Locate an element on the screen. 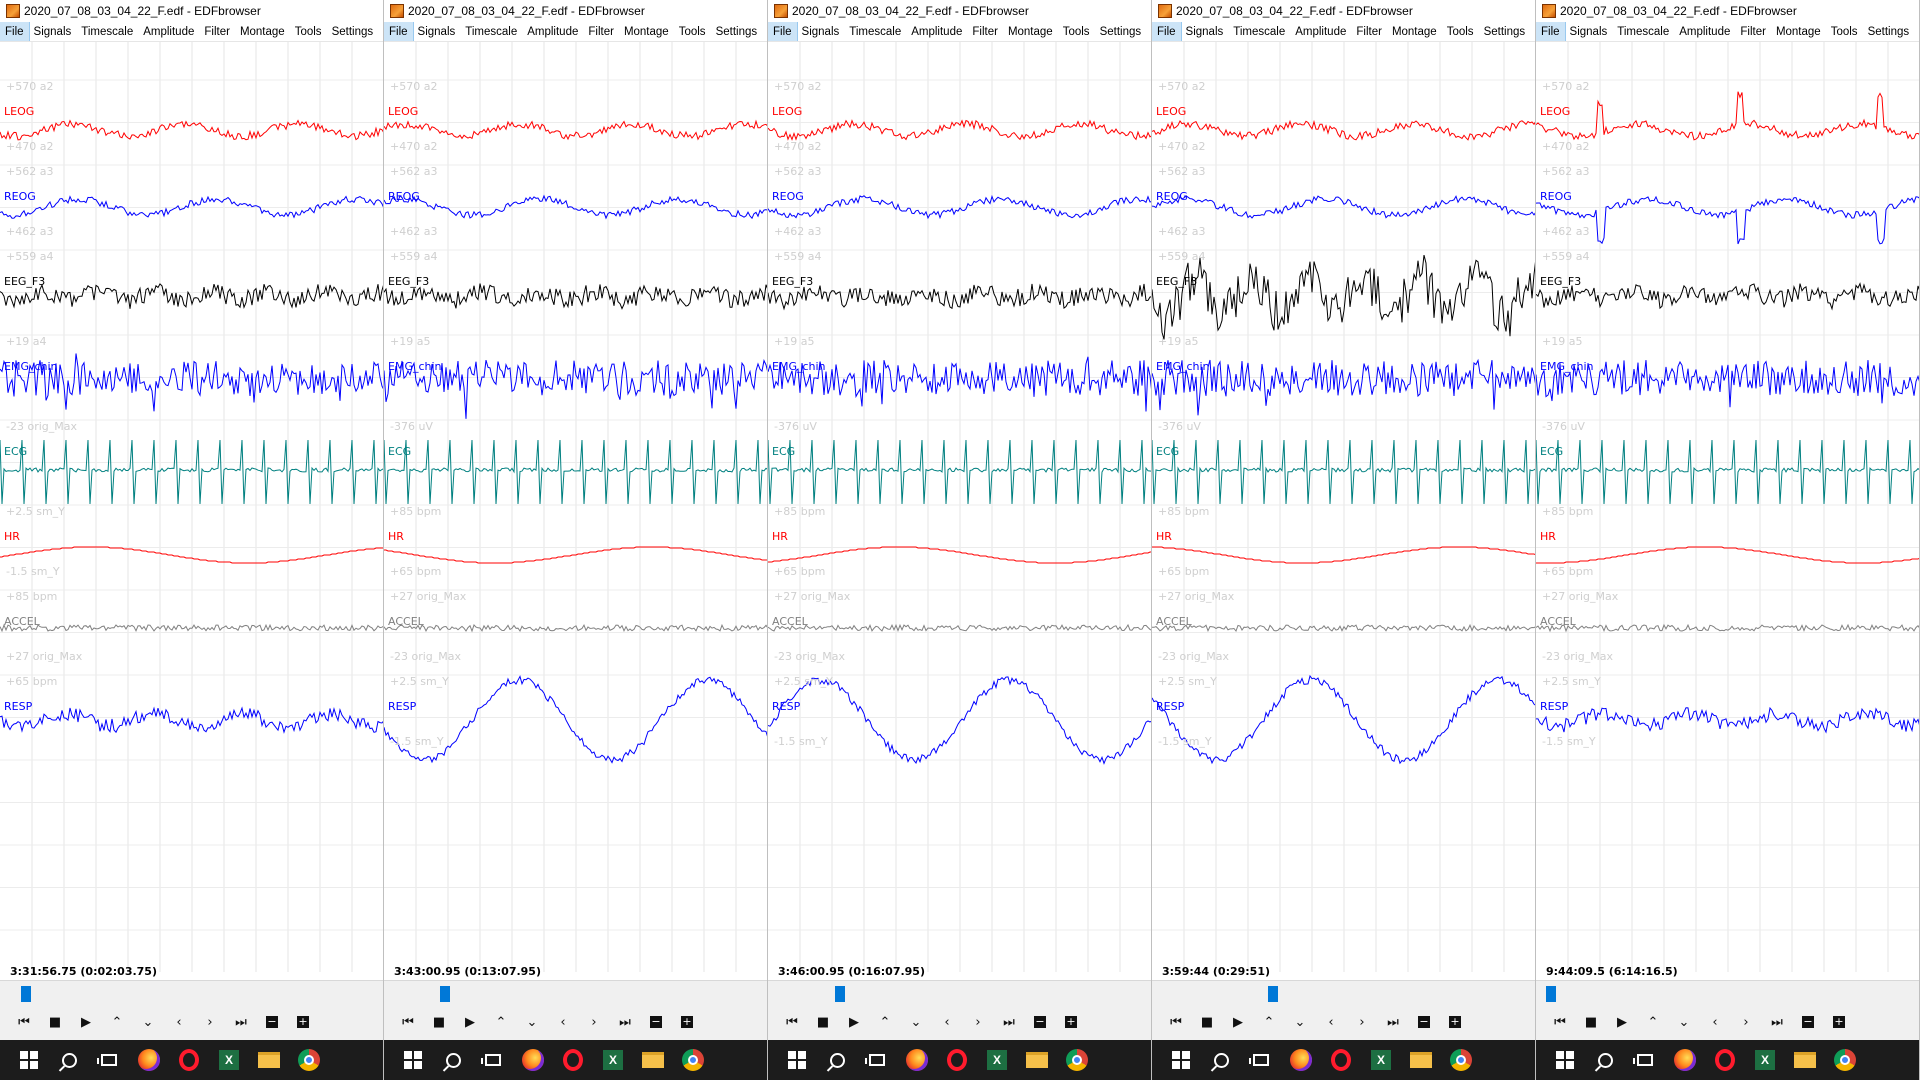  play-button: ▶ is located at coordinates (1622, 1022).